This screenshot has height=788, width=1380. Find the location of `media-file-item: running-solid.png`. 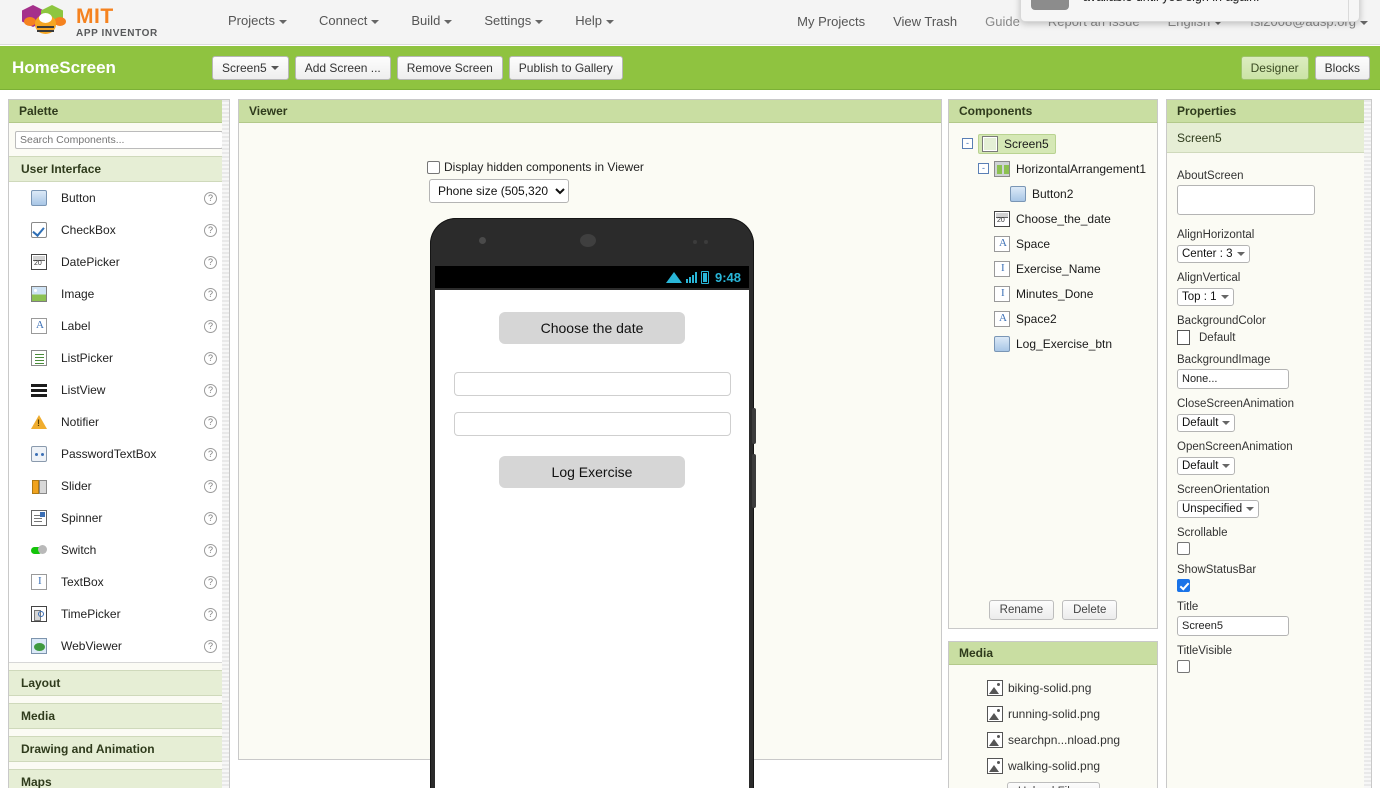

media-file-item: running-solid.png is located at coordinates (1072, 714).